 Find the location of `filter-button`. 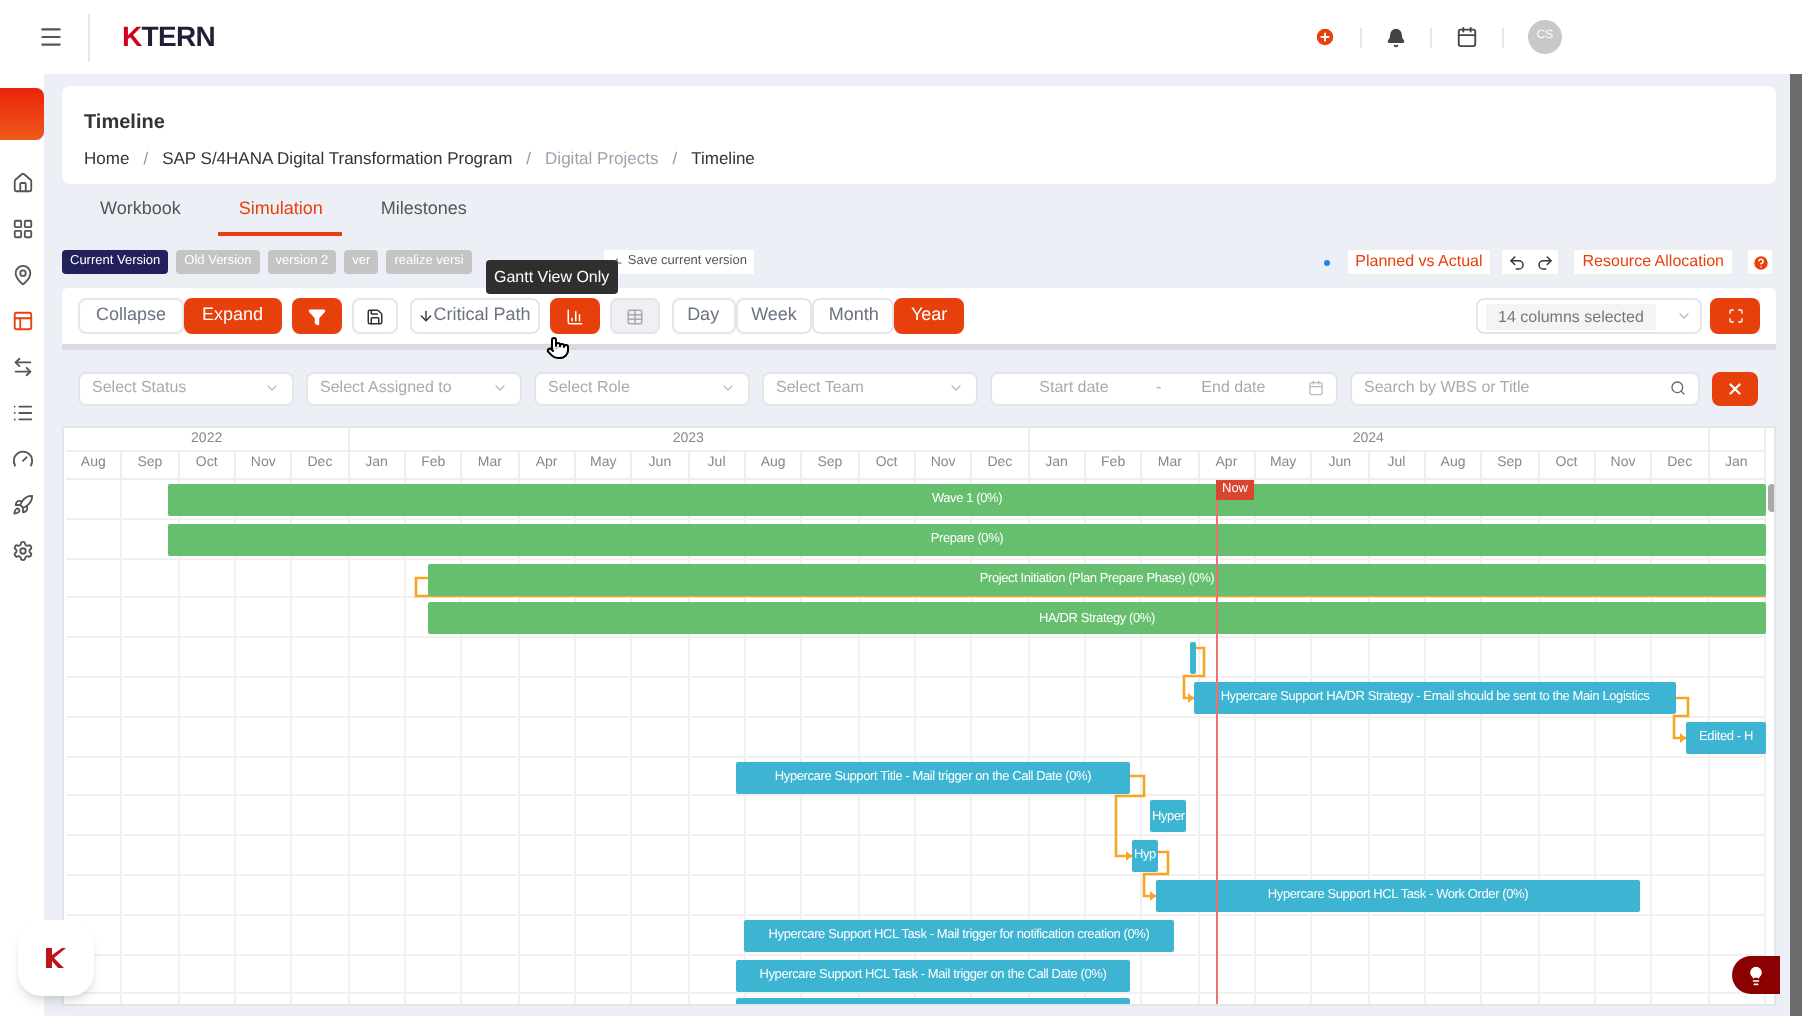

filter-button is located at coordinates (316, 316).